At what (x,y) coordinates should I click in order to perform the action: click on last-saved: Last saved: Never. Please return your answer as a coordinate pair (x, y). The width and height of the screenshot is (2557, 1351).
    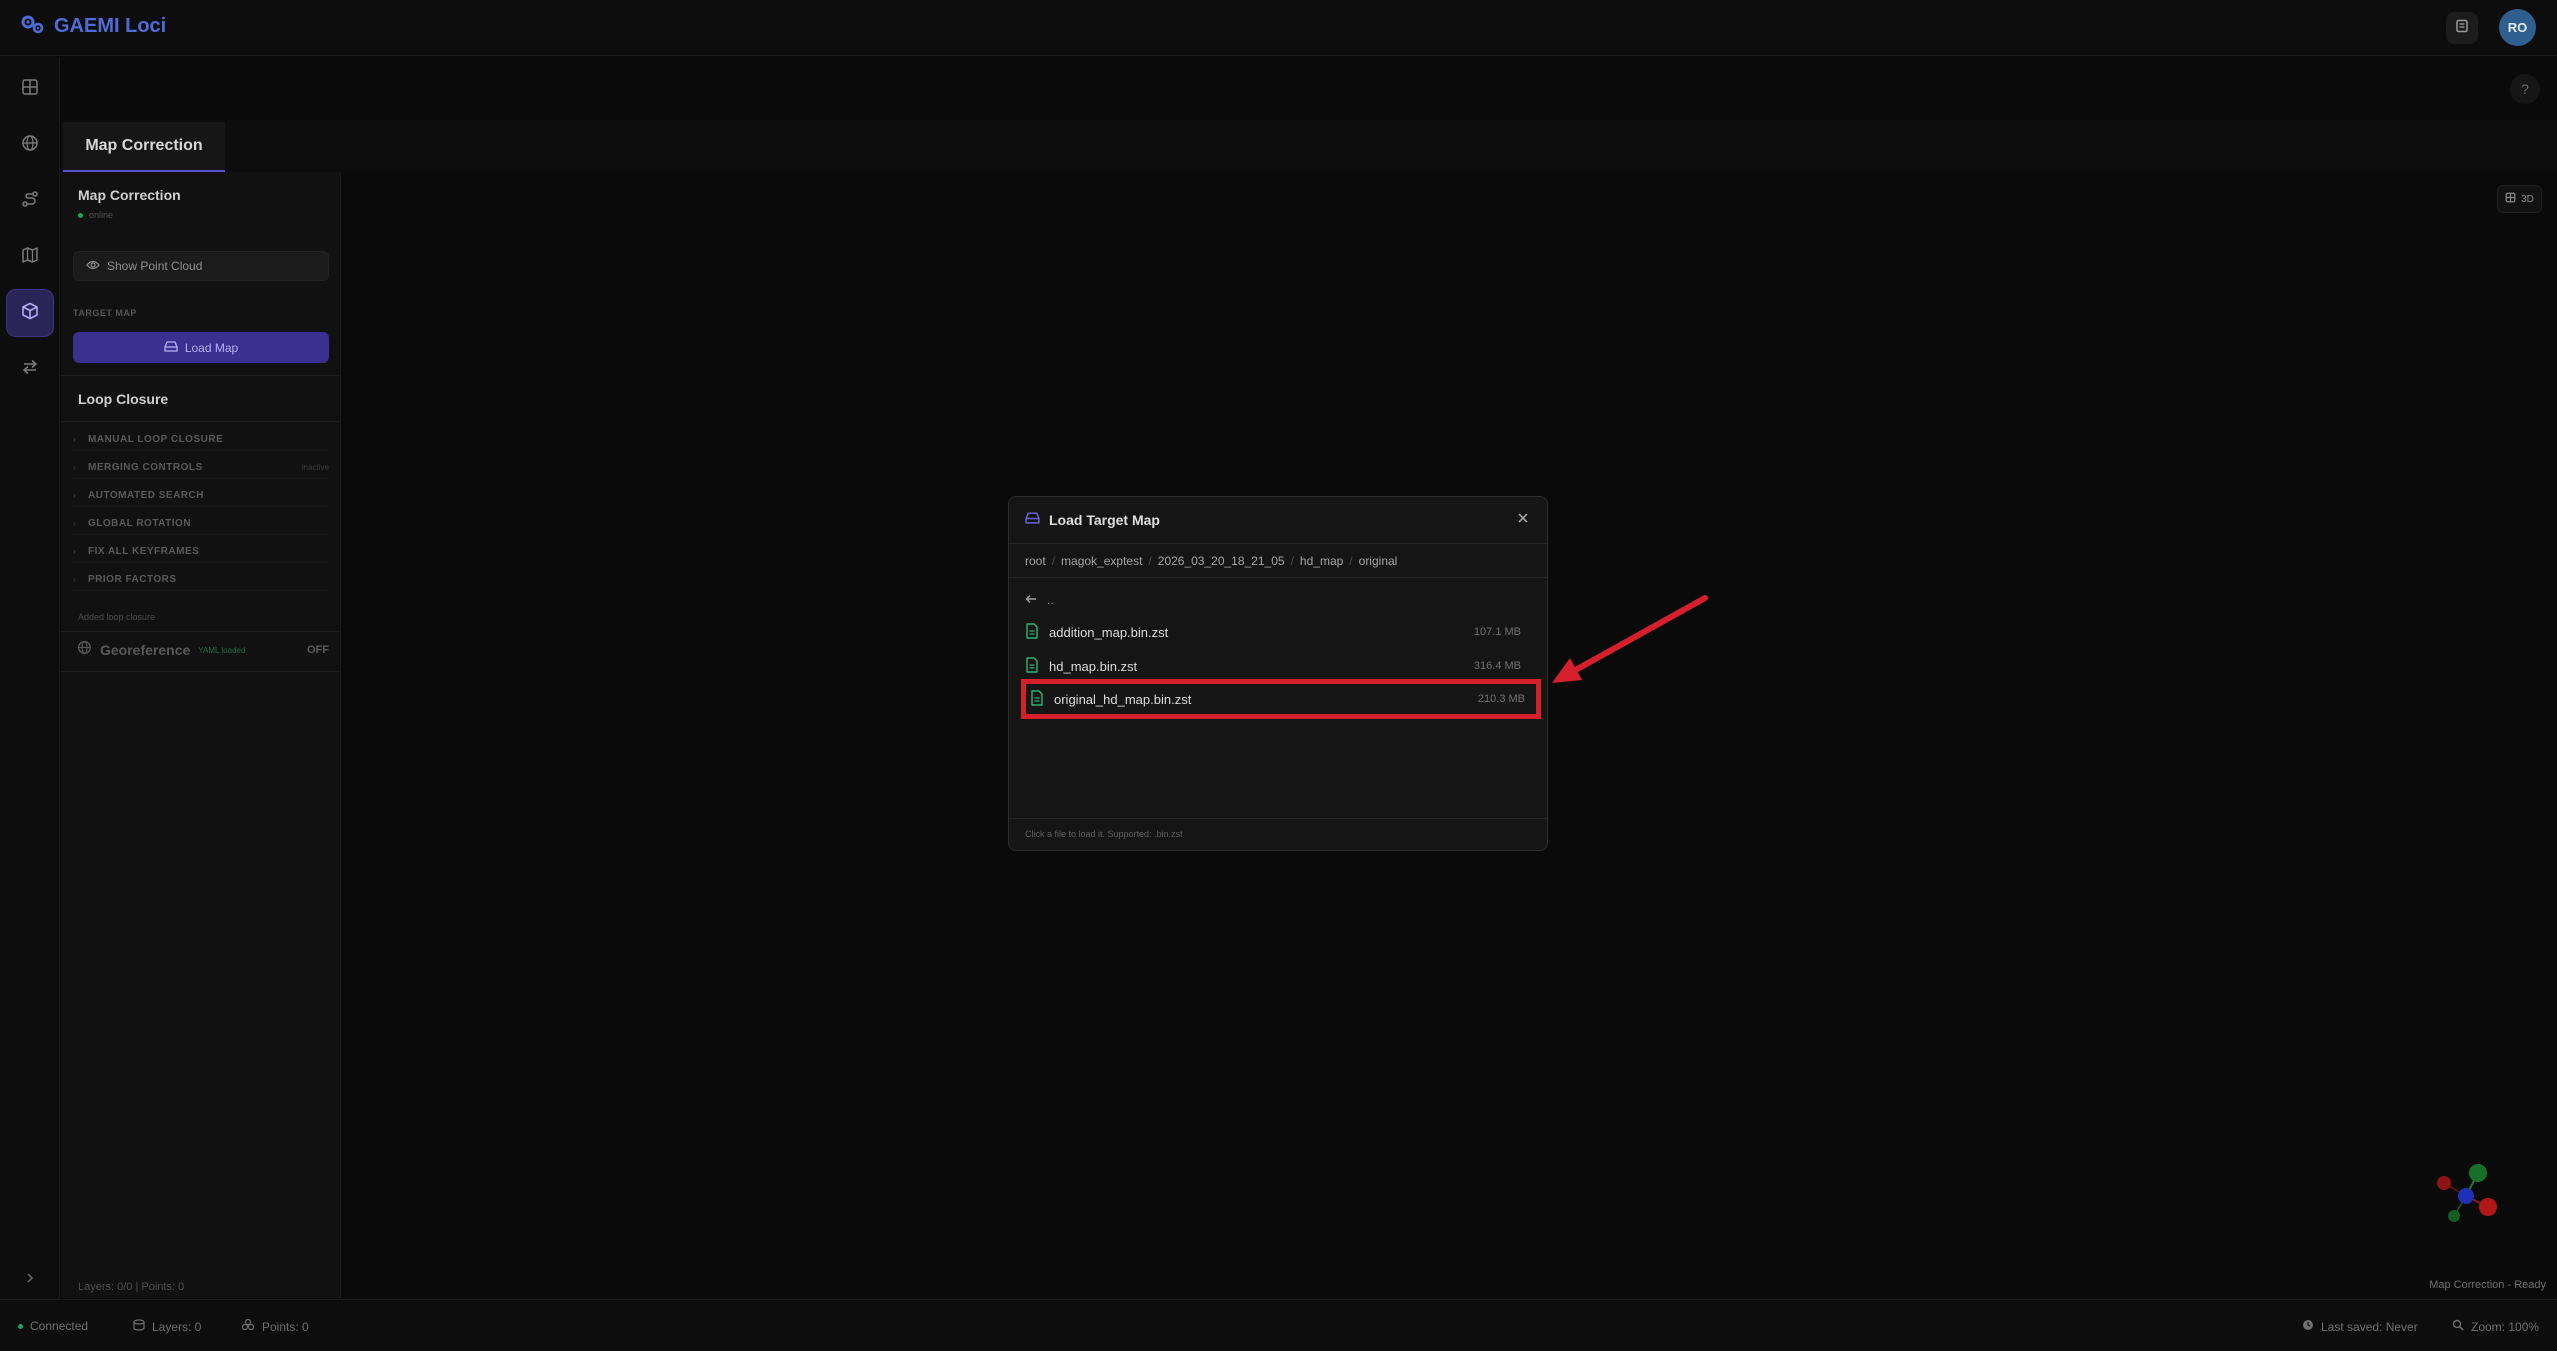
    Looking at the image, I should click on (2360, 1326).